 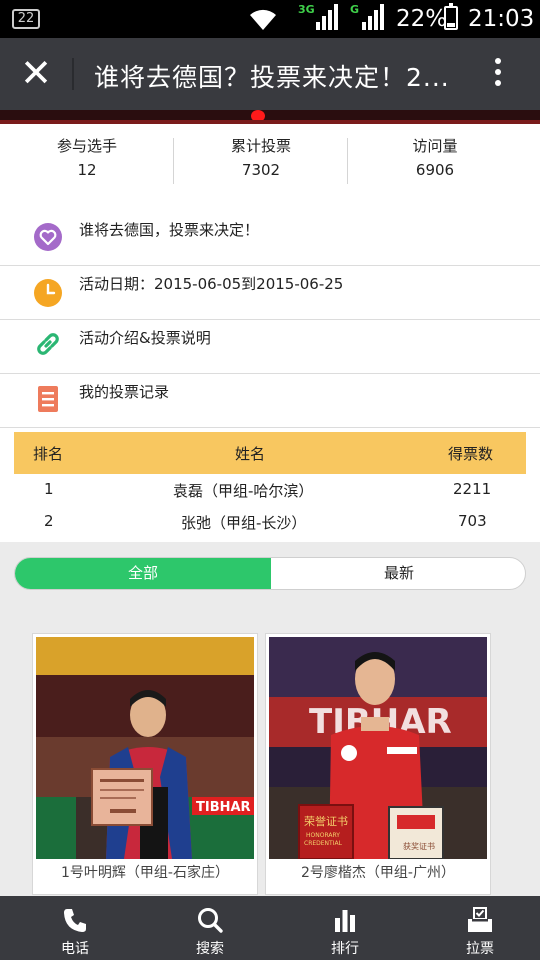 What do you see at coordinates (270, 117) in the screenshot?
I see `banner-image` at bounding box center [270, 117].